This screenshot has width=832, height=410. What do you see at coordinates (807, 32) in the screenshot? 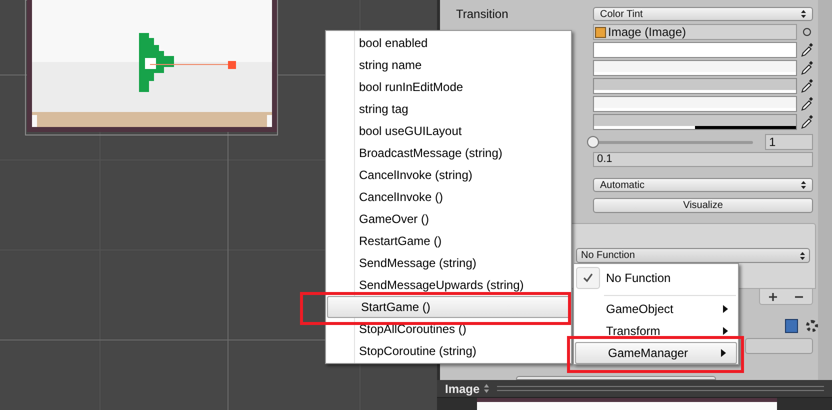
I see `target-icon` at bounding box center [807, 32].